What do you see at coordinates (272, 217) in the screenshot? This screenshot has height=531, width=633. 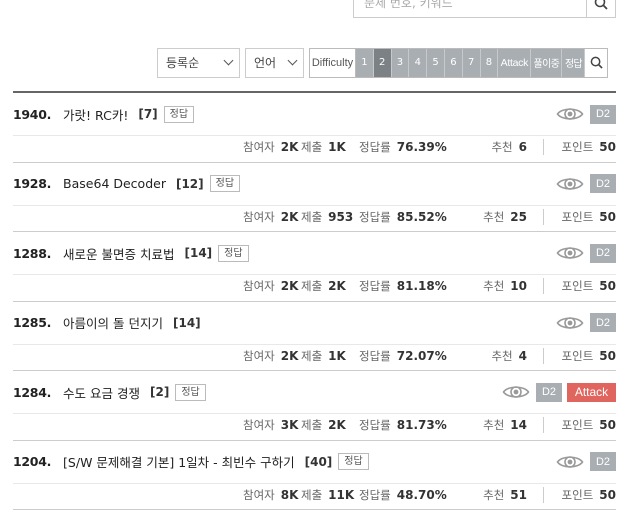 I see `participants-stat: 참여자 2K` at bounding box center [272, 217].